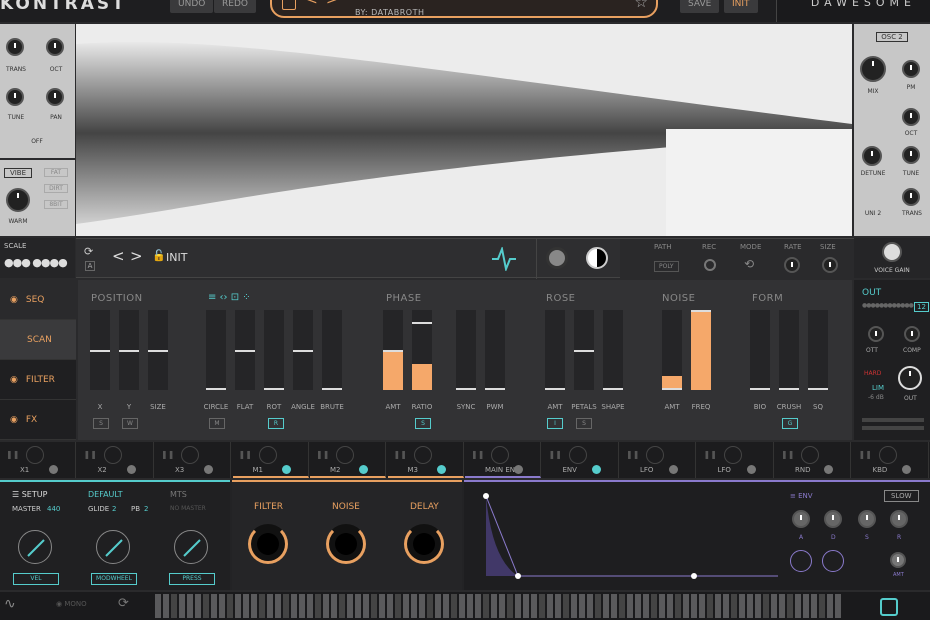  What do you see at coordinates (346, 544) in the screenshot?
I see `noise-macro-knob` at bounding box center [346, 544].